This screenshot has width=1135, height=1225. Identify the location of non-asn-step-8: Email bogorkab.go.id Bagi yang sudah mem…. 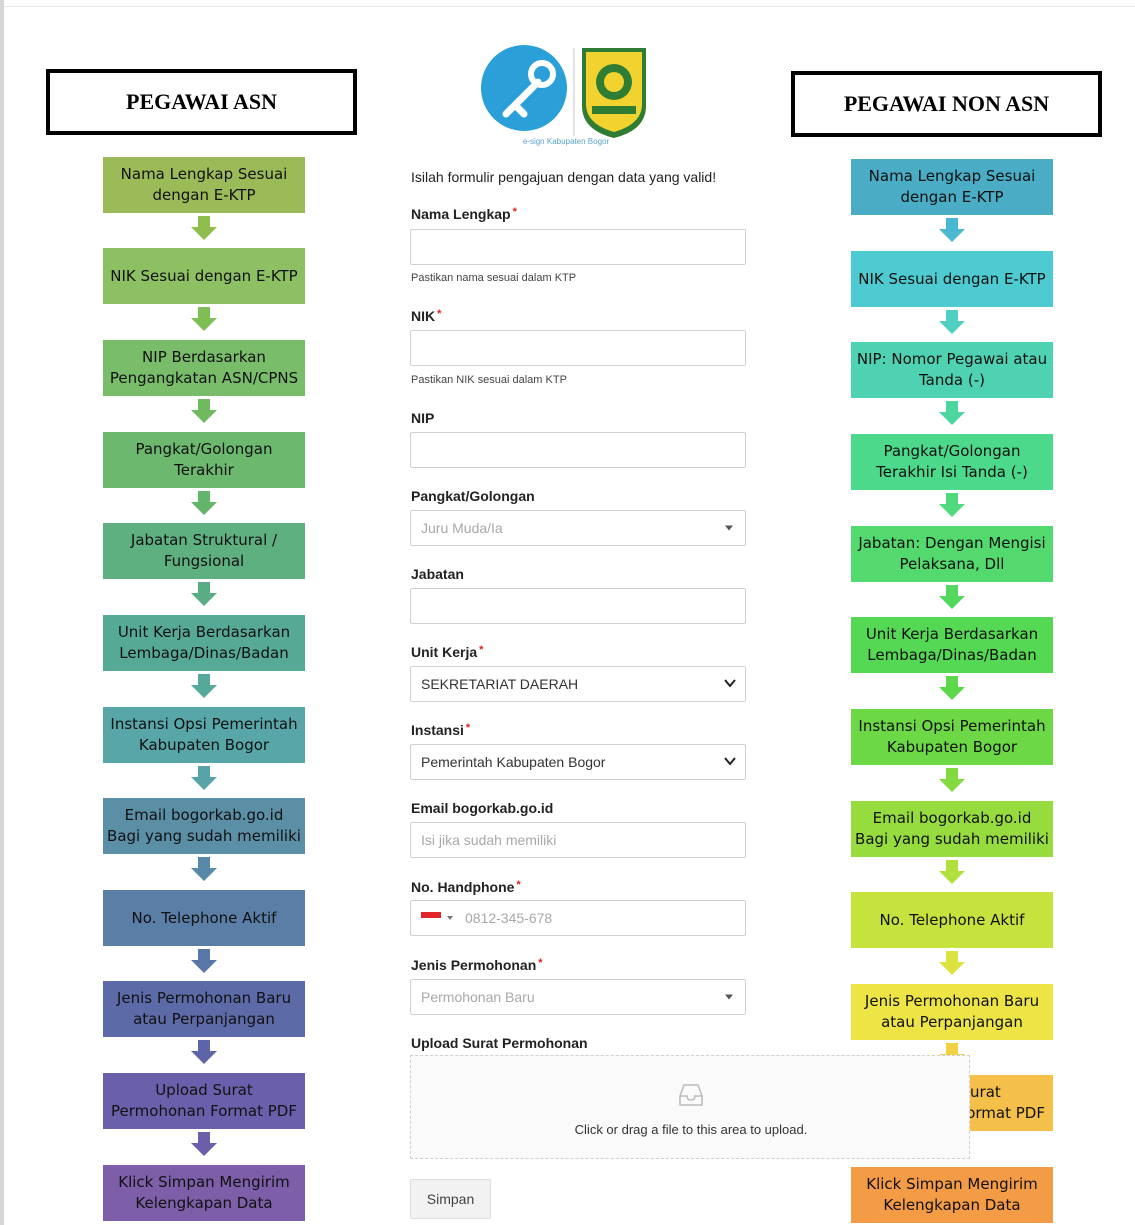
(952, 829).